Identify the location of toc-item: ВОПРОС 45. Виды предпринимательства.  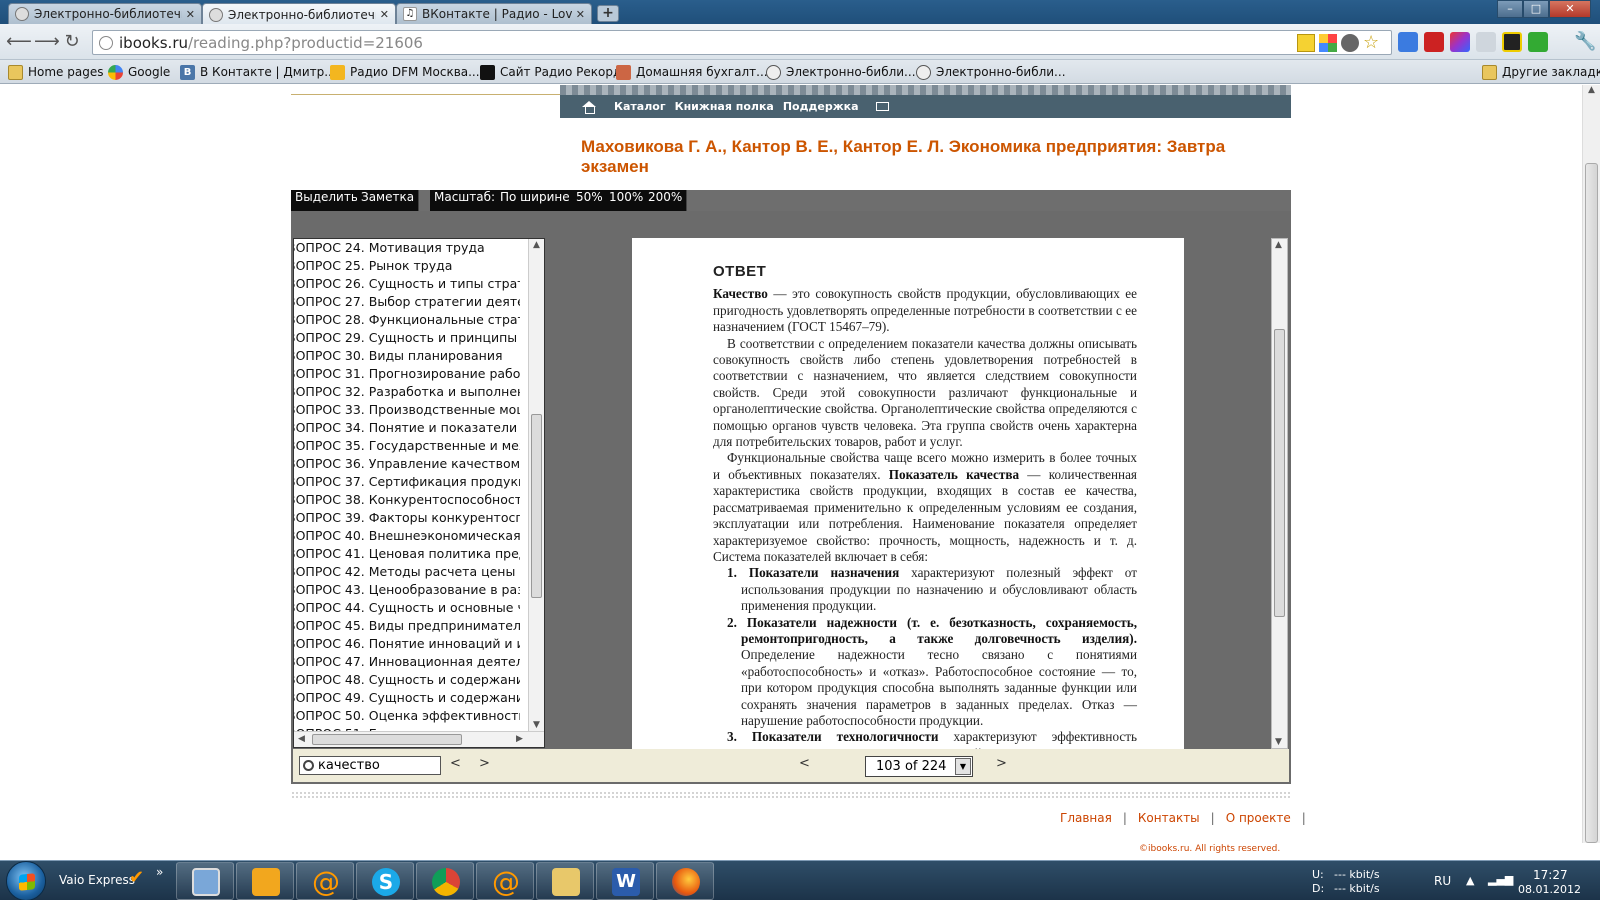
(407, 626).